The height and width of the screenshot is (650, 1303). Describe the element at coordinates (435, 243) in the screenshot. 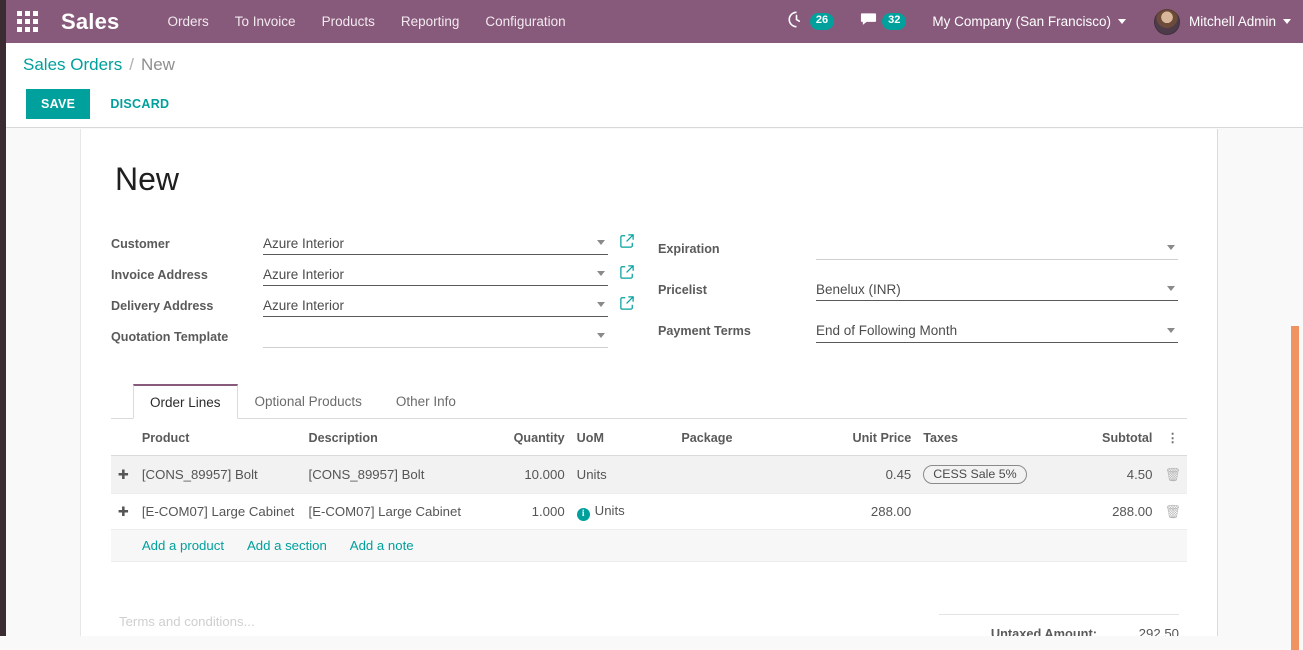

I see `customer-input: Azure Interior` at that location.